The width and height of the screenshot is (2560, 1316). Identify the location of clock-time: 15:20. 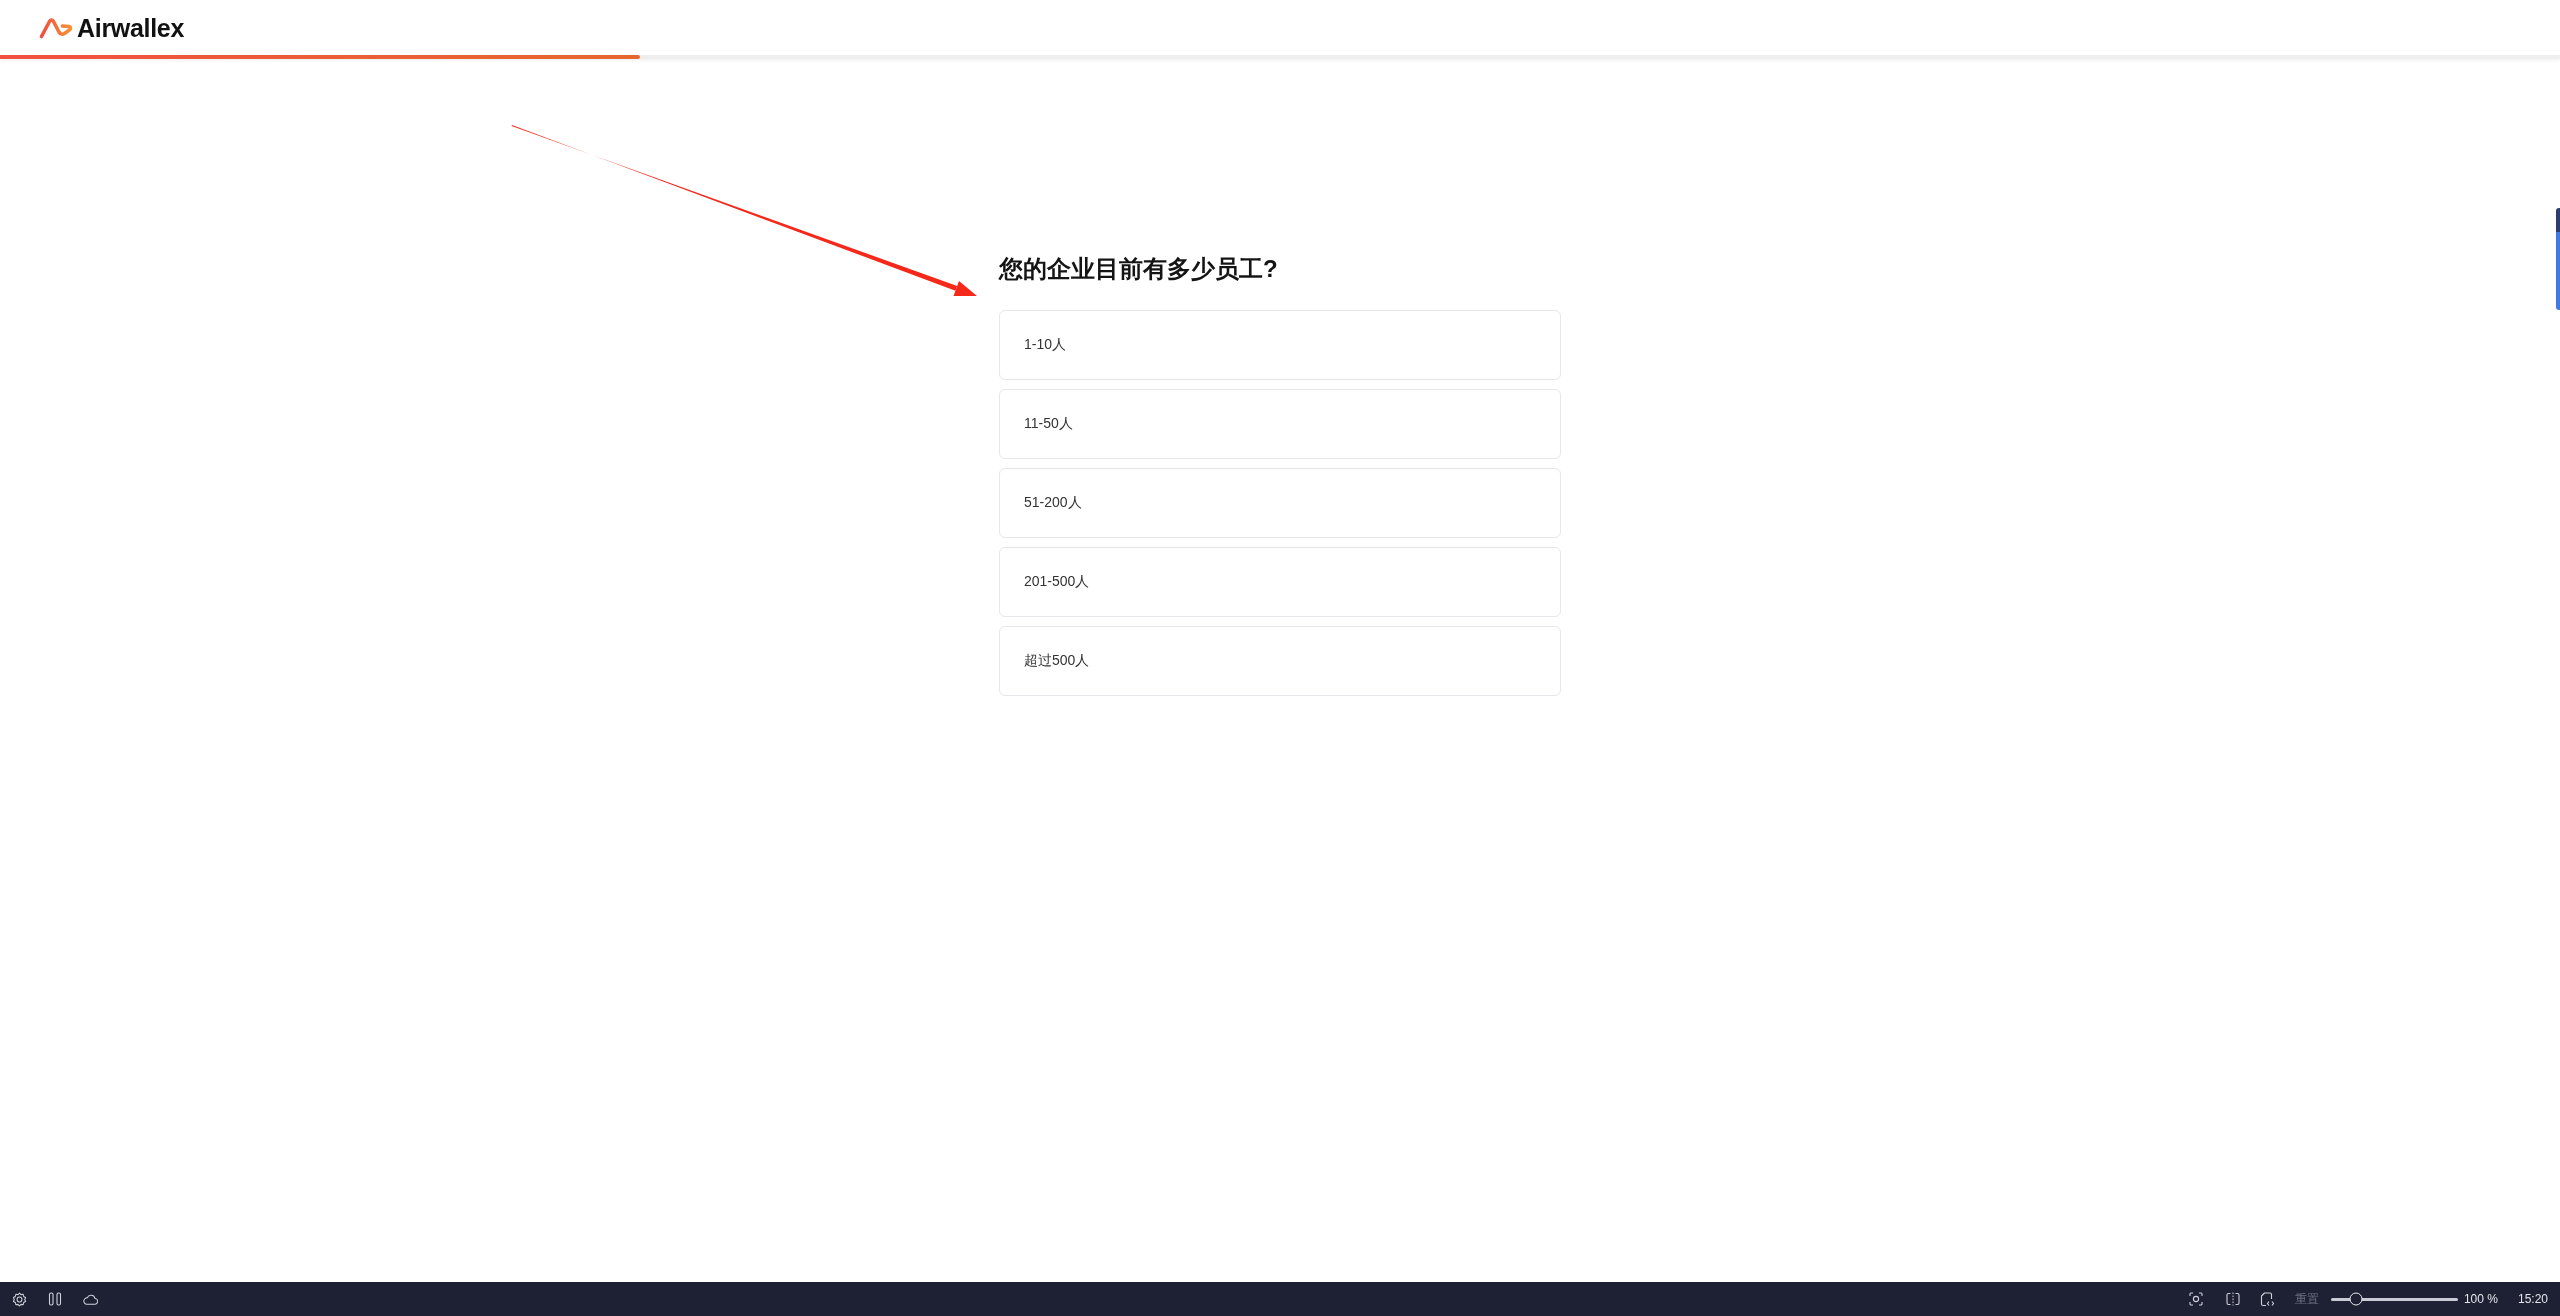
(2532, 1299).